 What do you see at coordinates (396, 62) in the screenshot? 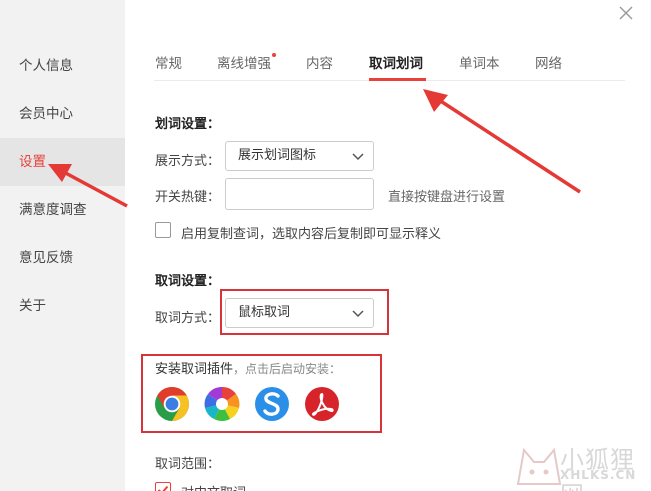
I see `tab-word-capture: 取词划词` at bounding box center [396, 62].